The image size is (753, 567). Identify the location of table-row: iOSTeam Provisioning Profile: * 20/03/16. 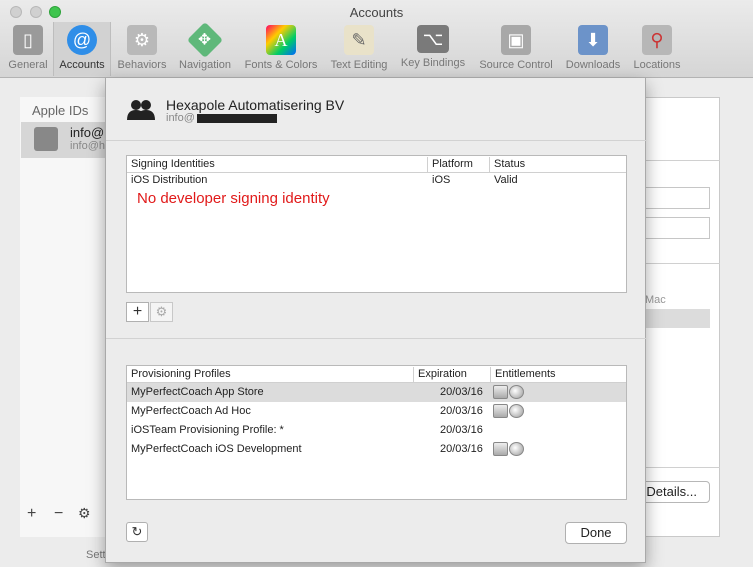
(376, 430).